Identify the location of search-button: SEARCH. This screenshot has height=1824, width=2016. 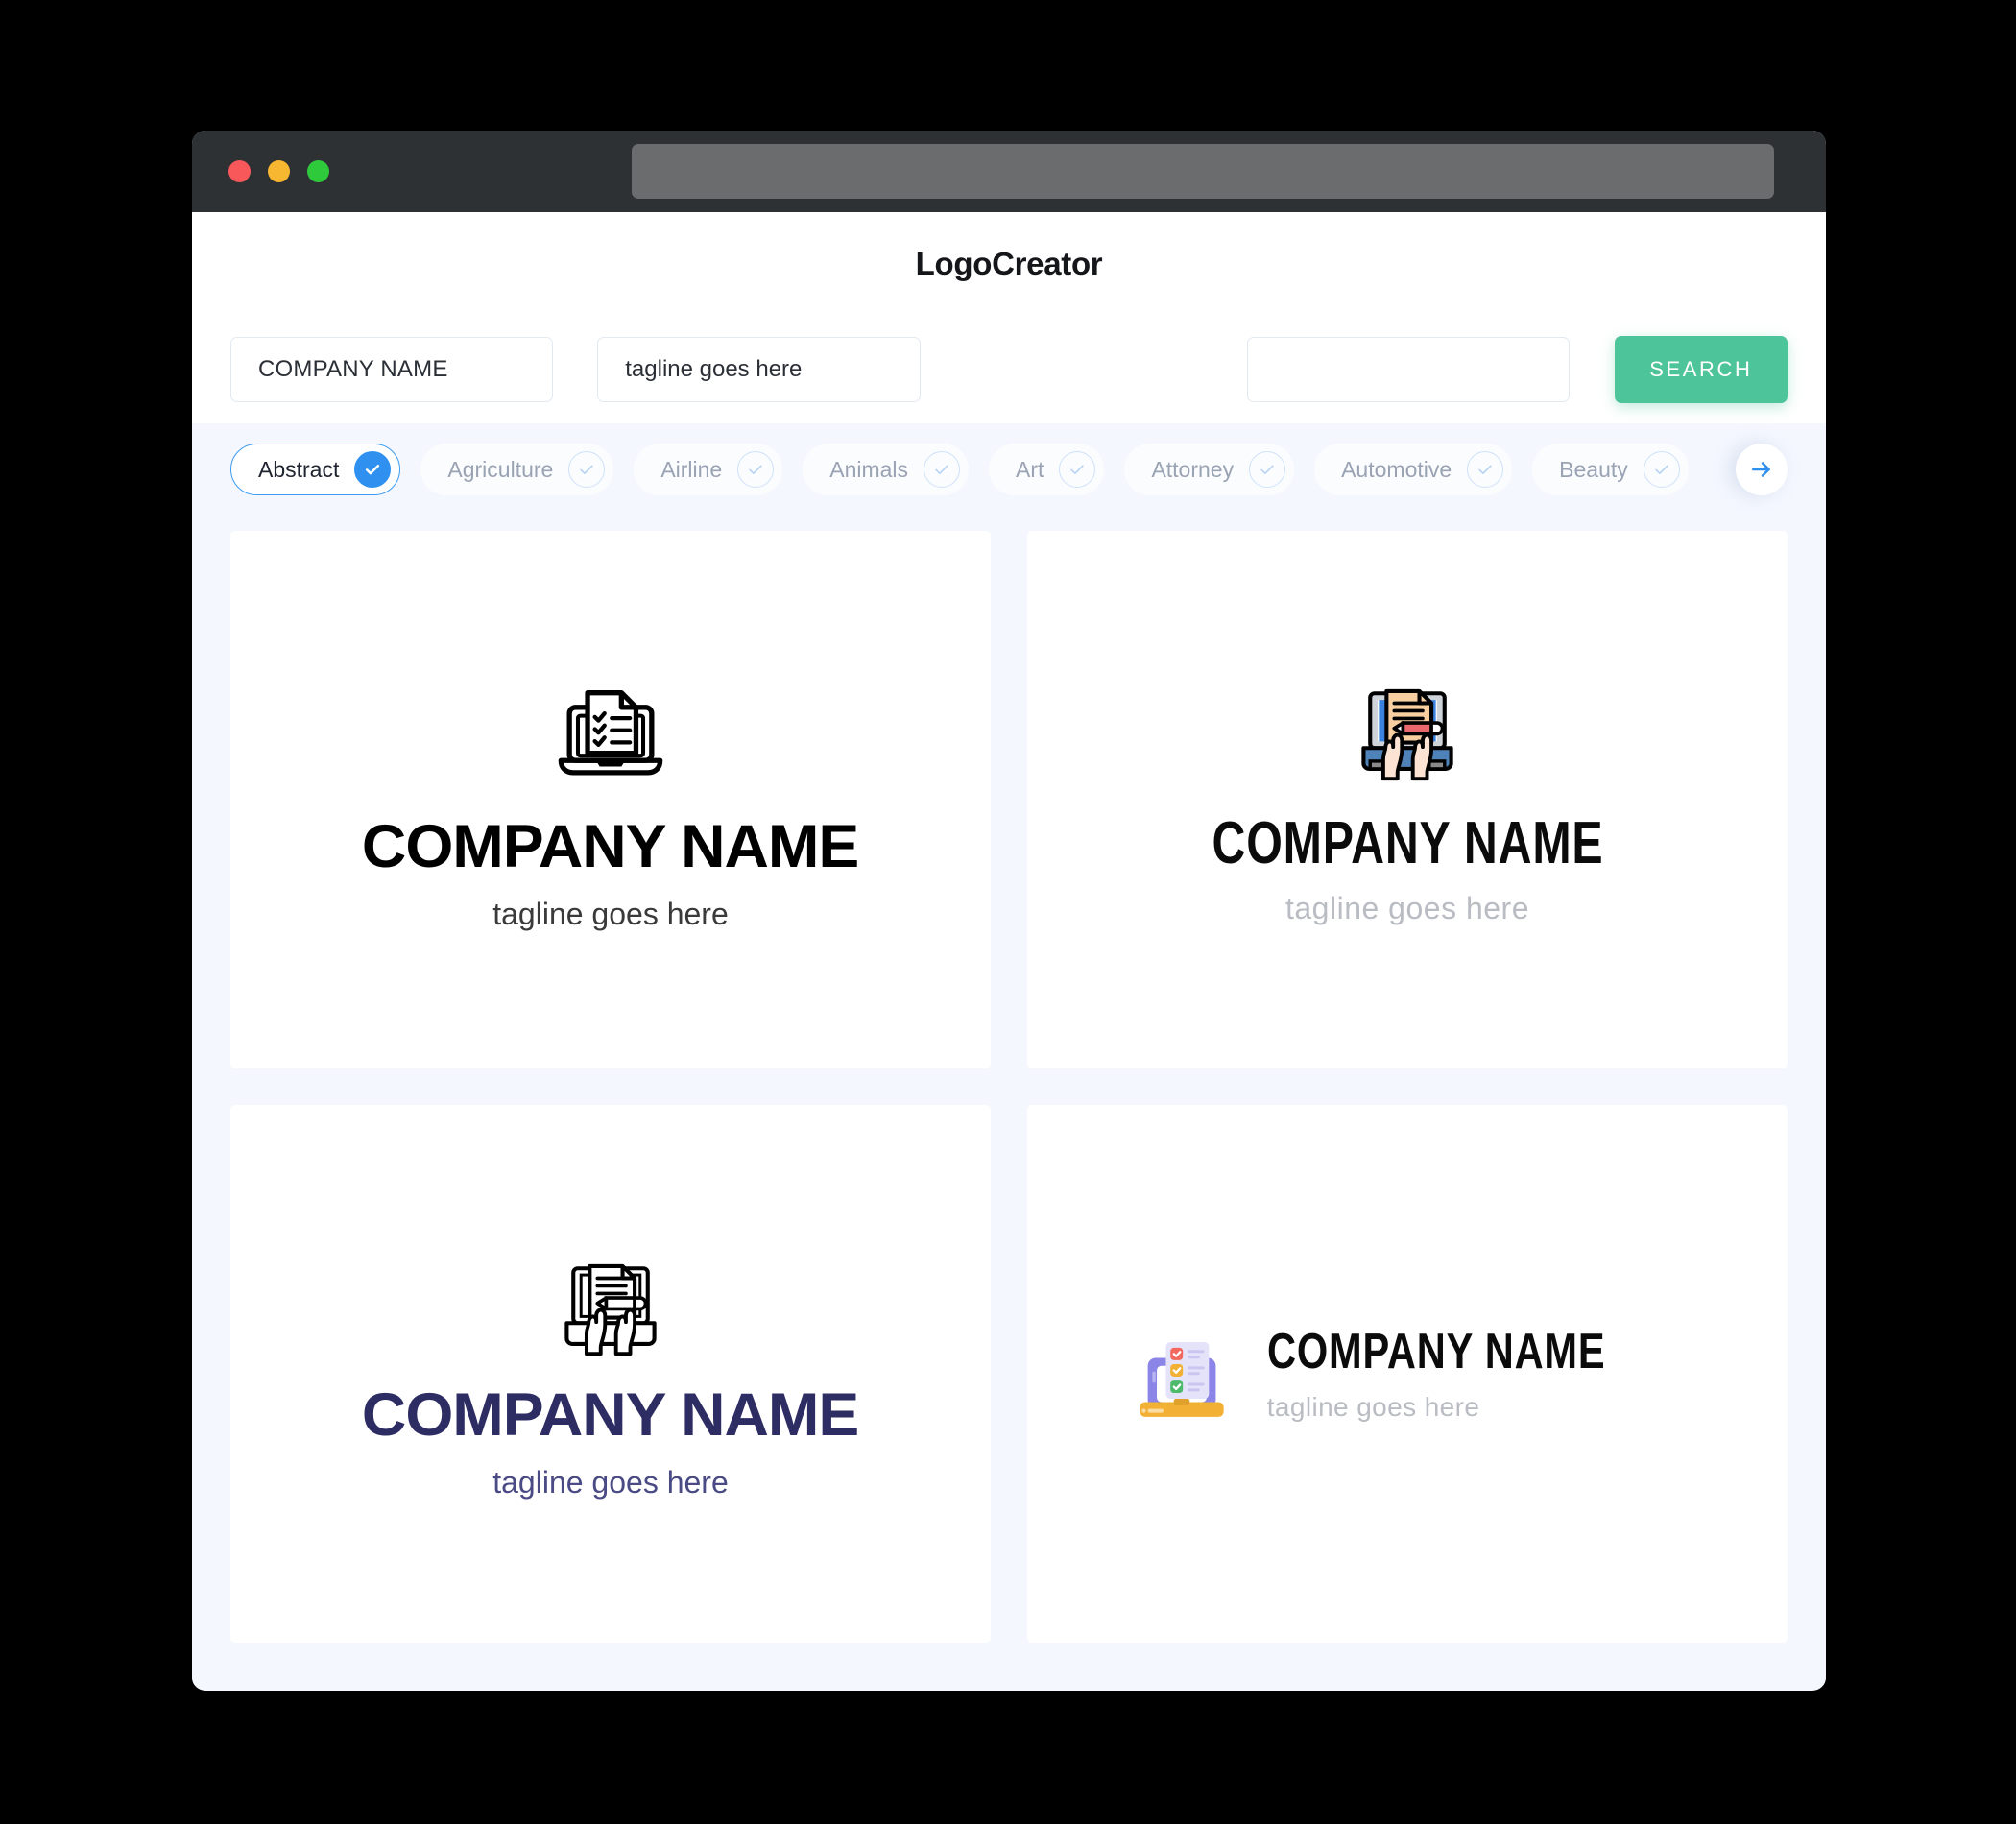
(1701, 369).